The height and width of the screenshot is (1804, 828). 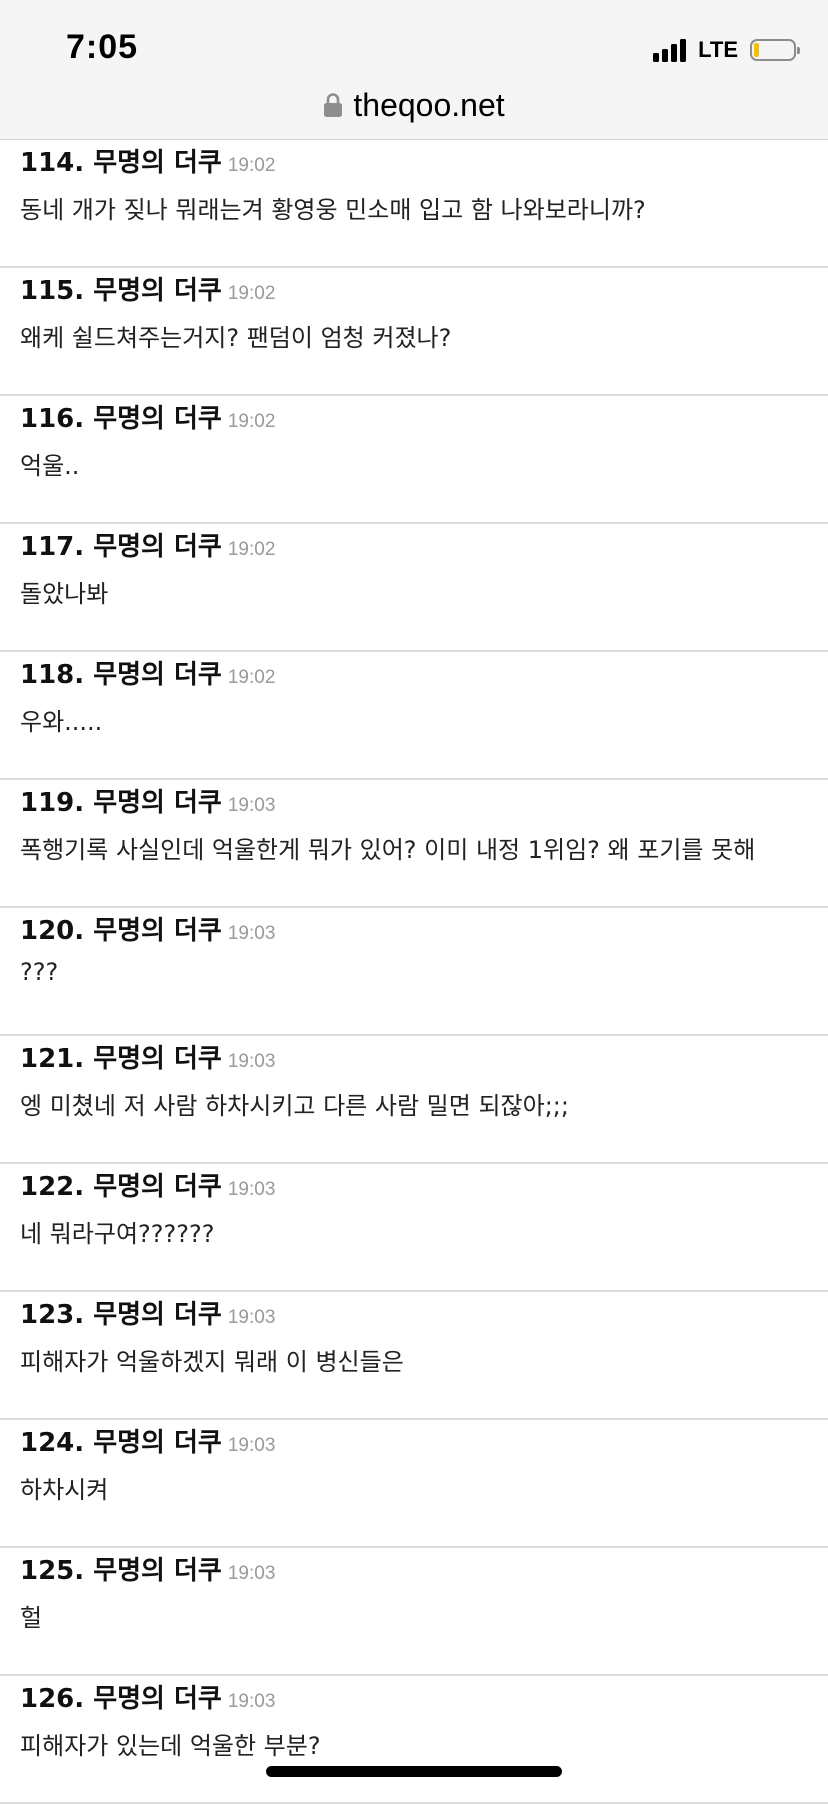 I want to click on comment-text: 동네 개가 짖나 뭐래는겨 황영웅 민소매 입고 함 나와보라니까?, so click(x=333, y=210).